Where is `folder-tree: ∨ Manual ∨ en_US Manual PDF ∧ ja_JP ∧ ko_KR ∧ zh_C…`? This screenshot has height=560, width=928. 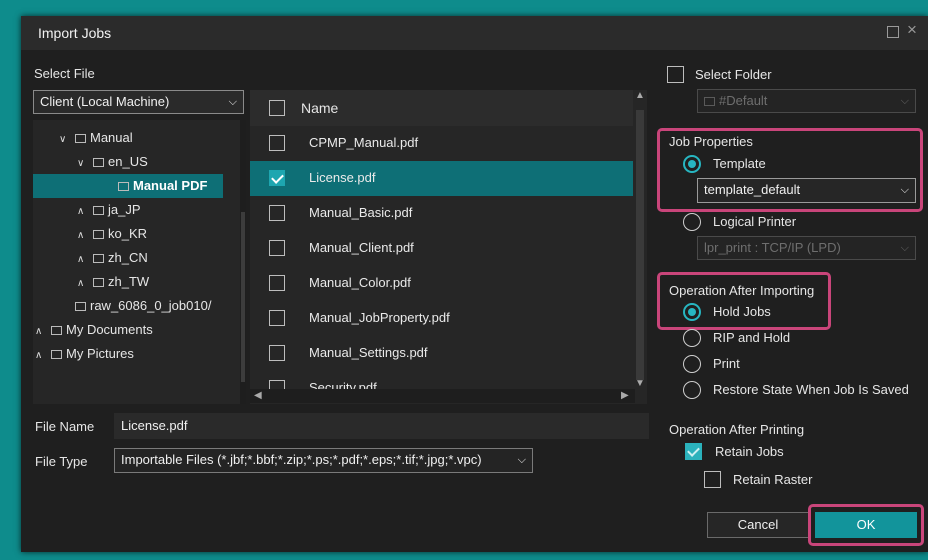 folder-tree: ∨ Manual ∨ en_US Manual PDF ∧ ja_JP ∧ ko_KR ∧ zh_C… is located at coordinates (139, 262).